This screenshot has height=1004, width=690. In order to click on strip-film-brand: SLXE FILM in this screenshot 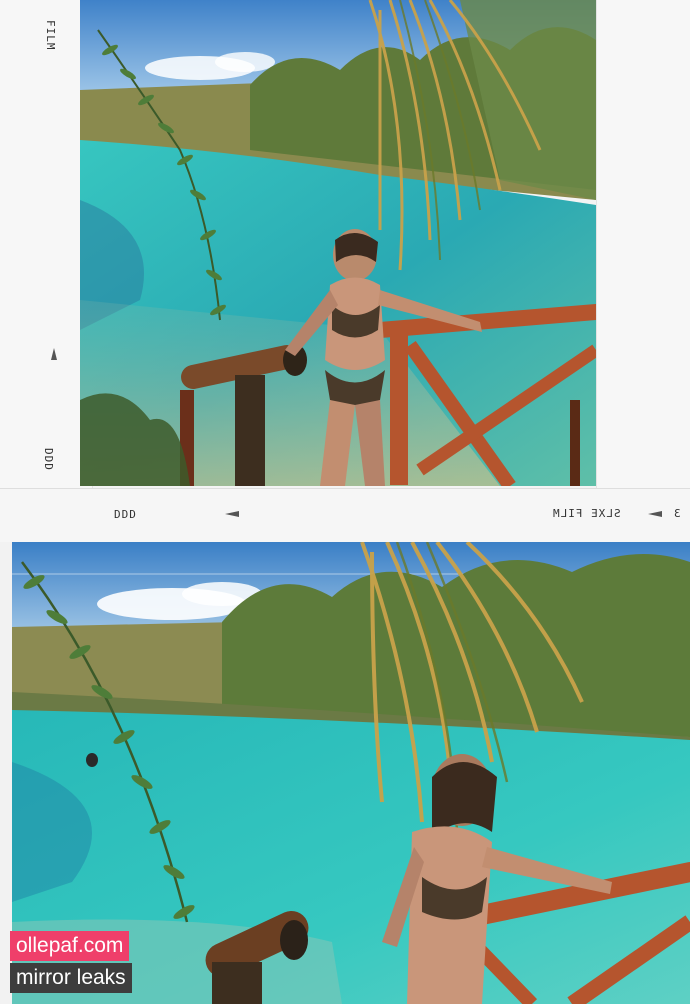, I will do `click(586, 513)`.